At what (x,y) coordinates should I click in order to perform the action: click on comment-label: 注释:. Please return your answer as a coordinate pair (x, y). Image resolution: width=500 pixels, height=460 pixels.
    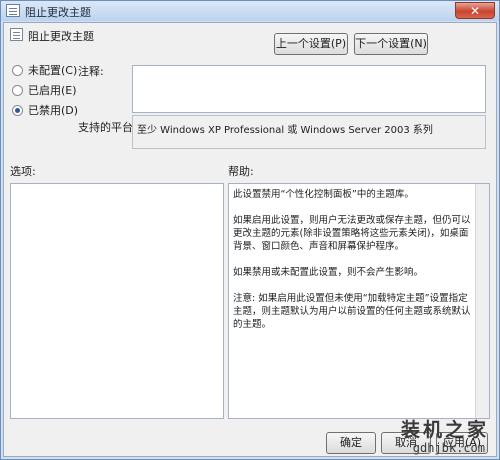
    Looking at the image, I should click on (91, 71).